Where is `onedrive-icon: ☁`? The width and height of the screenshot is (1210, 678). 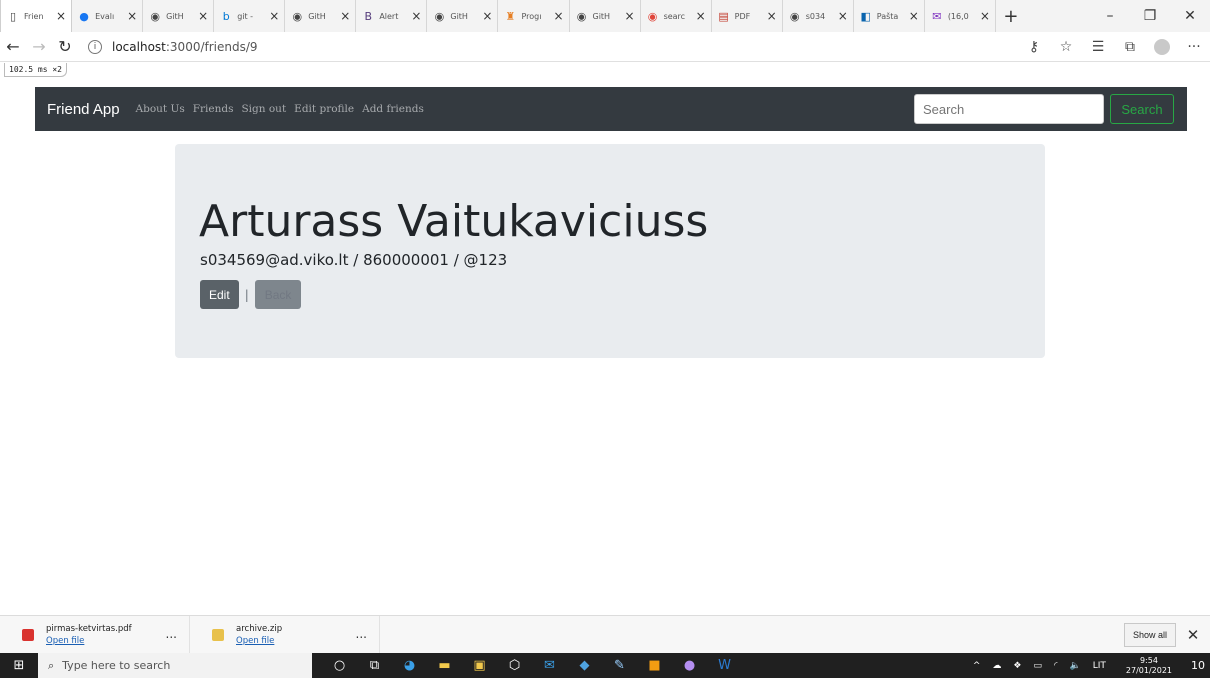 onedrive-icon: ☁ is located at coordinates (996, 666).